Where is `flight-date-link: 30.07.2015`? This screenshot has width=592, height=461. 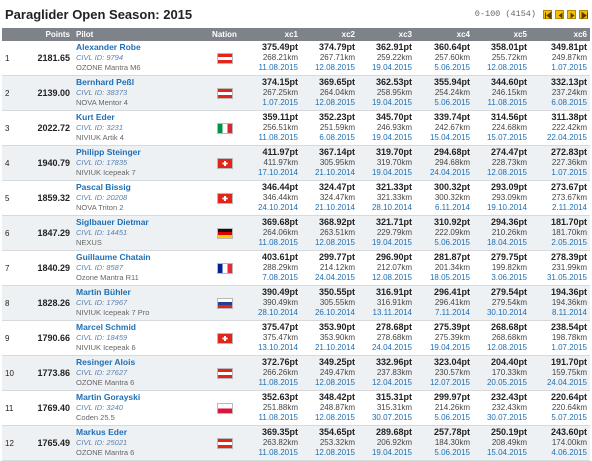 flight-date-link: 30.07.2015 is located at coordinates (386, 418).